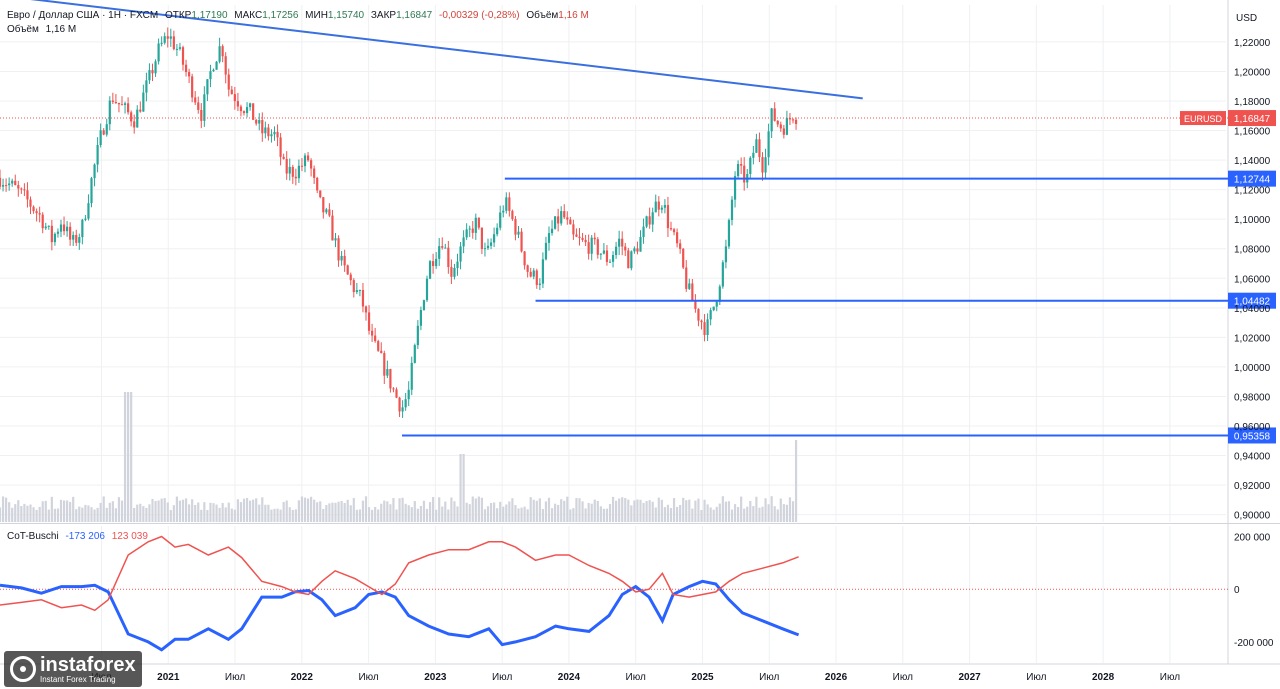  I want to click on volume-row-label: Объём, so click(23, 29).